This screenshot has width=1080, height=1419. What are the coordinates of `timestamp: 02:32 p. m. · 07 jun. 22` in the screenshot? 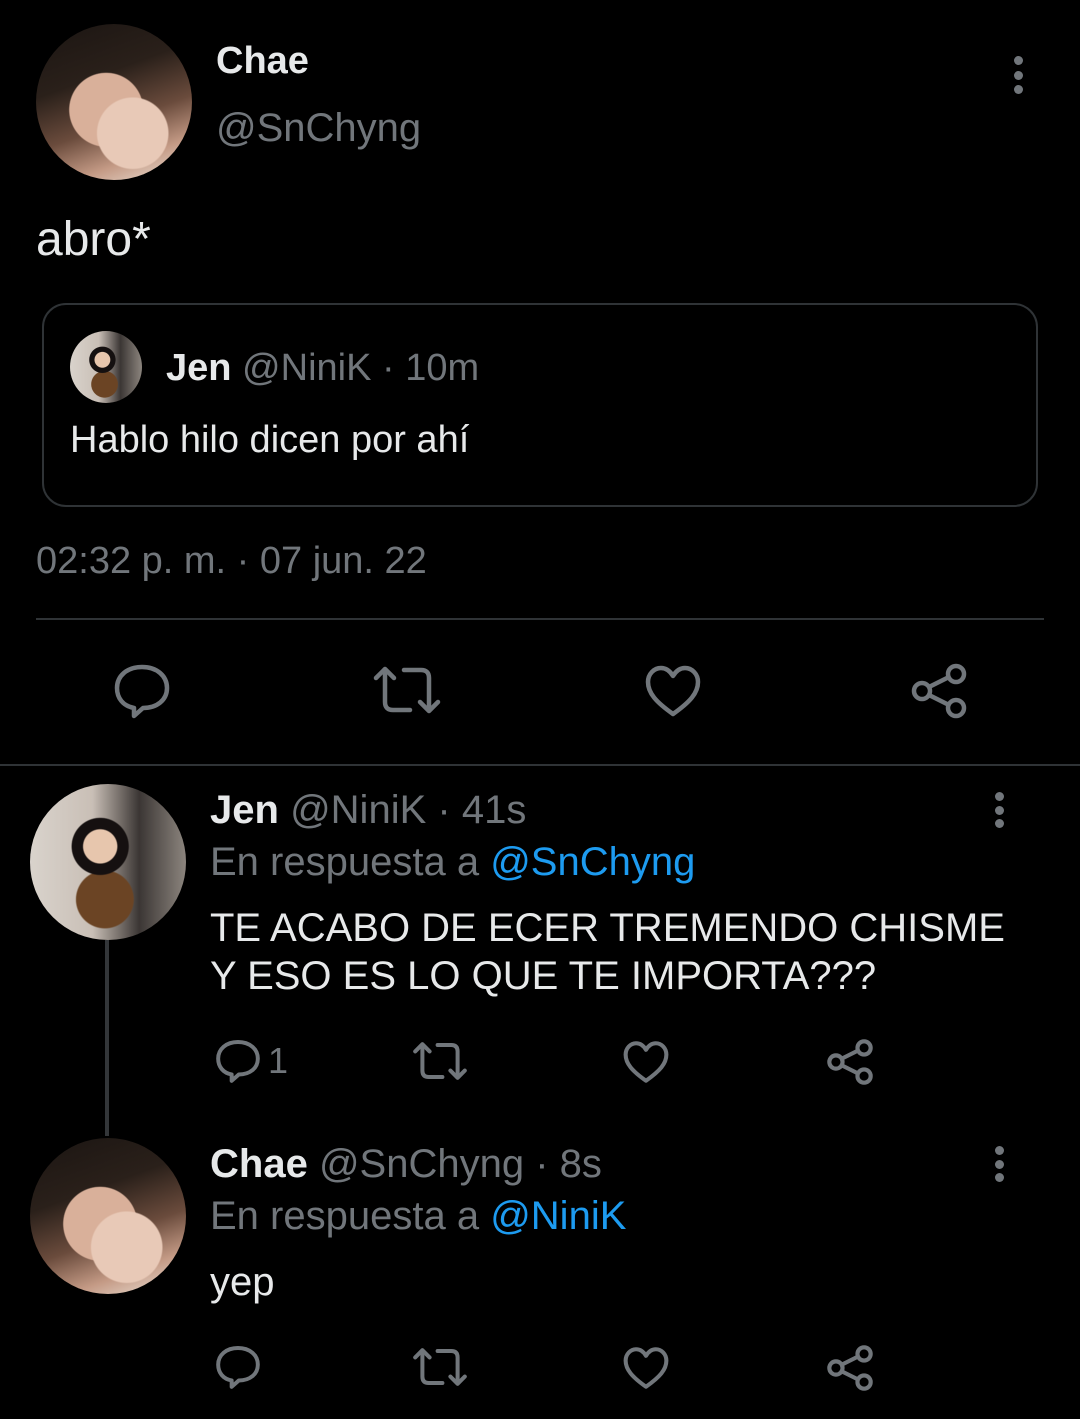 It's located at (231, 561).